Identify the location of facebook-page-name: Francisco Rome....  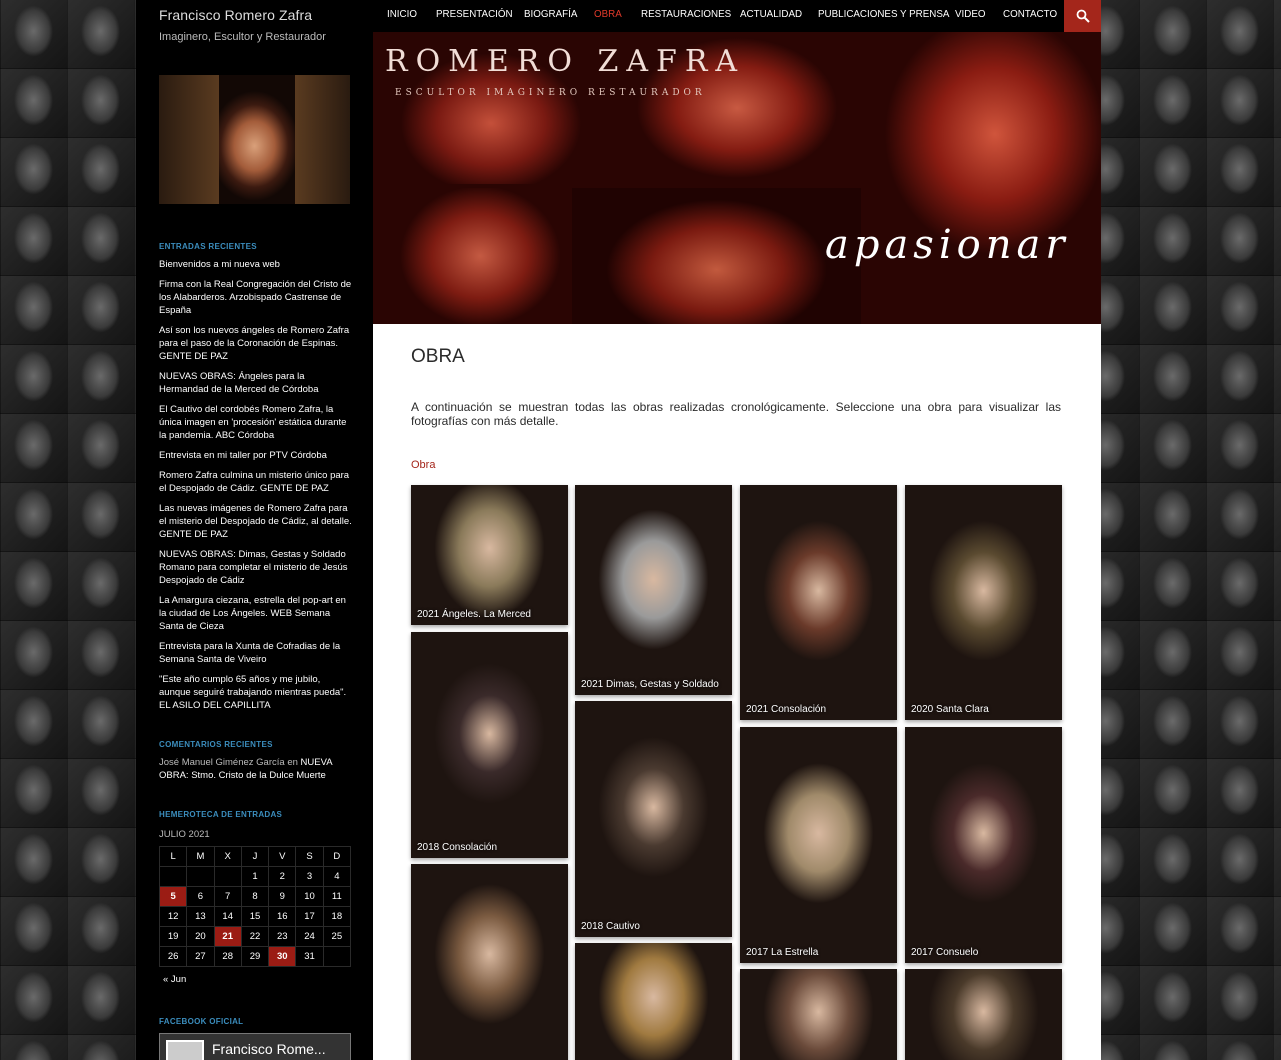
(269, 1049).